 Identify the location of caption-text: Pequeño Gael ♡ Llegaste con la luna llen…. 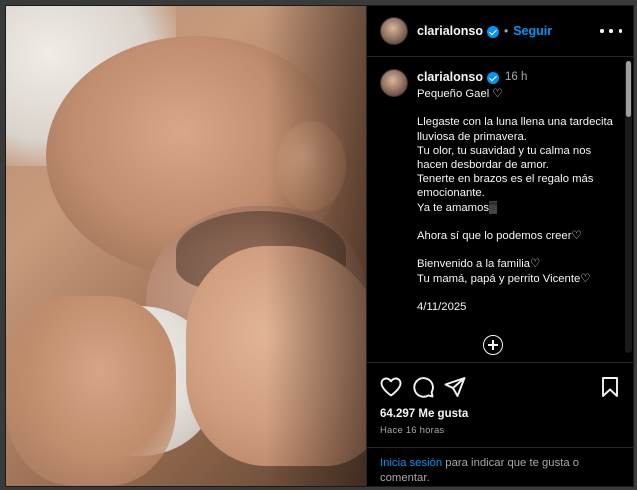
(515, 201).